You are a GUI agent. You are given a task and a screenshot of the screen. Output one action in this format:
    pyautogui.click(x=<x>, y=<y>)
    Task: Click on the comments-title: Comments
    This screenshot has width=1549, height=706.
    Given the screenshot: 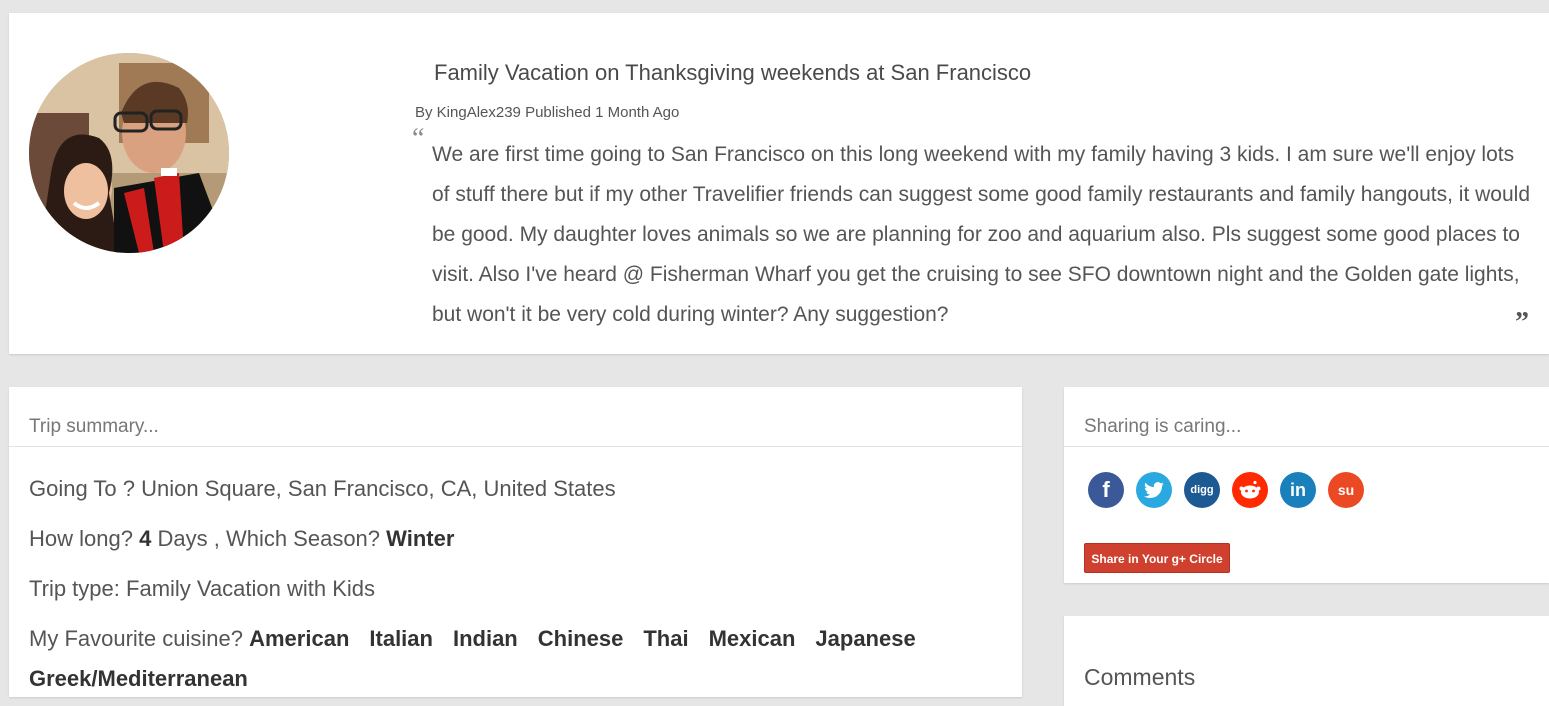 What is the action you would take?
    pyautogui.click(x=1140, y=677)
    